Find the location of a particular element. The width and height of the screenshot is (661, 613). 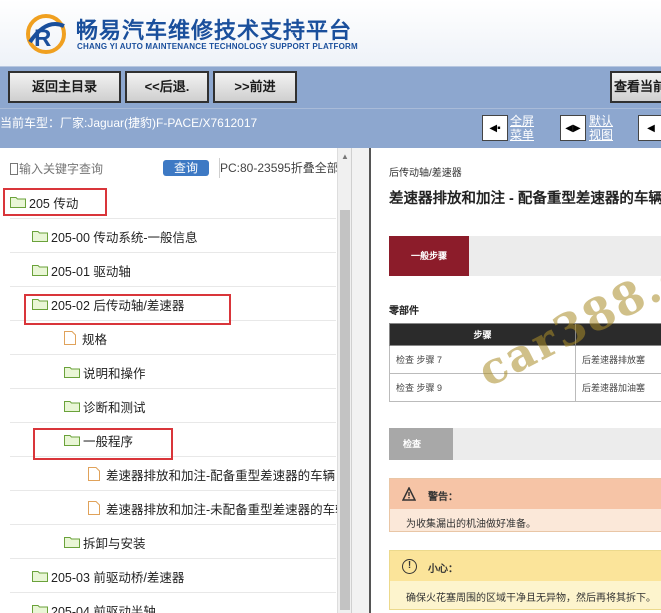

search-row: 查询 PC:80-23595折叠全部 is located at coordinates (175, 169).